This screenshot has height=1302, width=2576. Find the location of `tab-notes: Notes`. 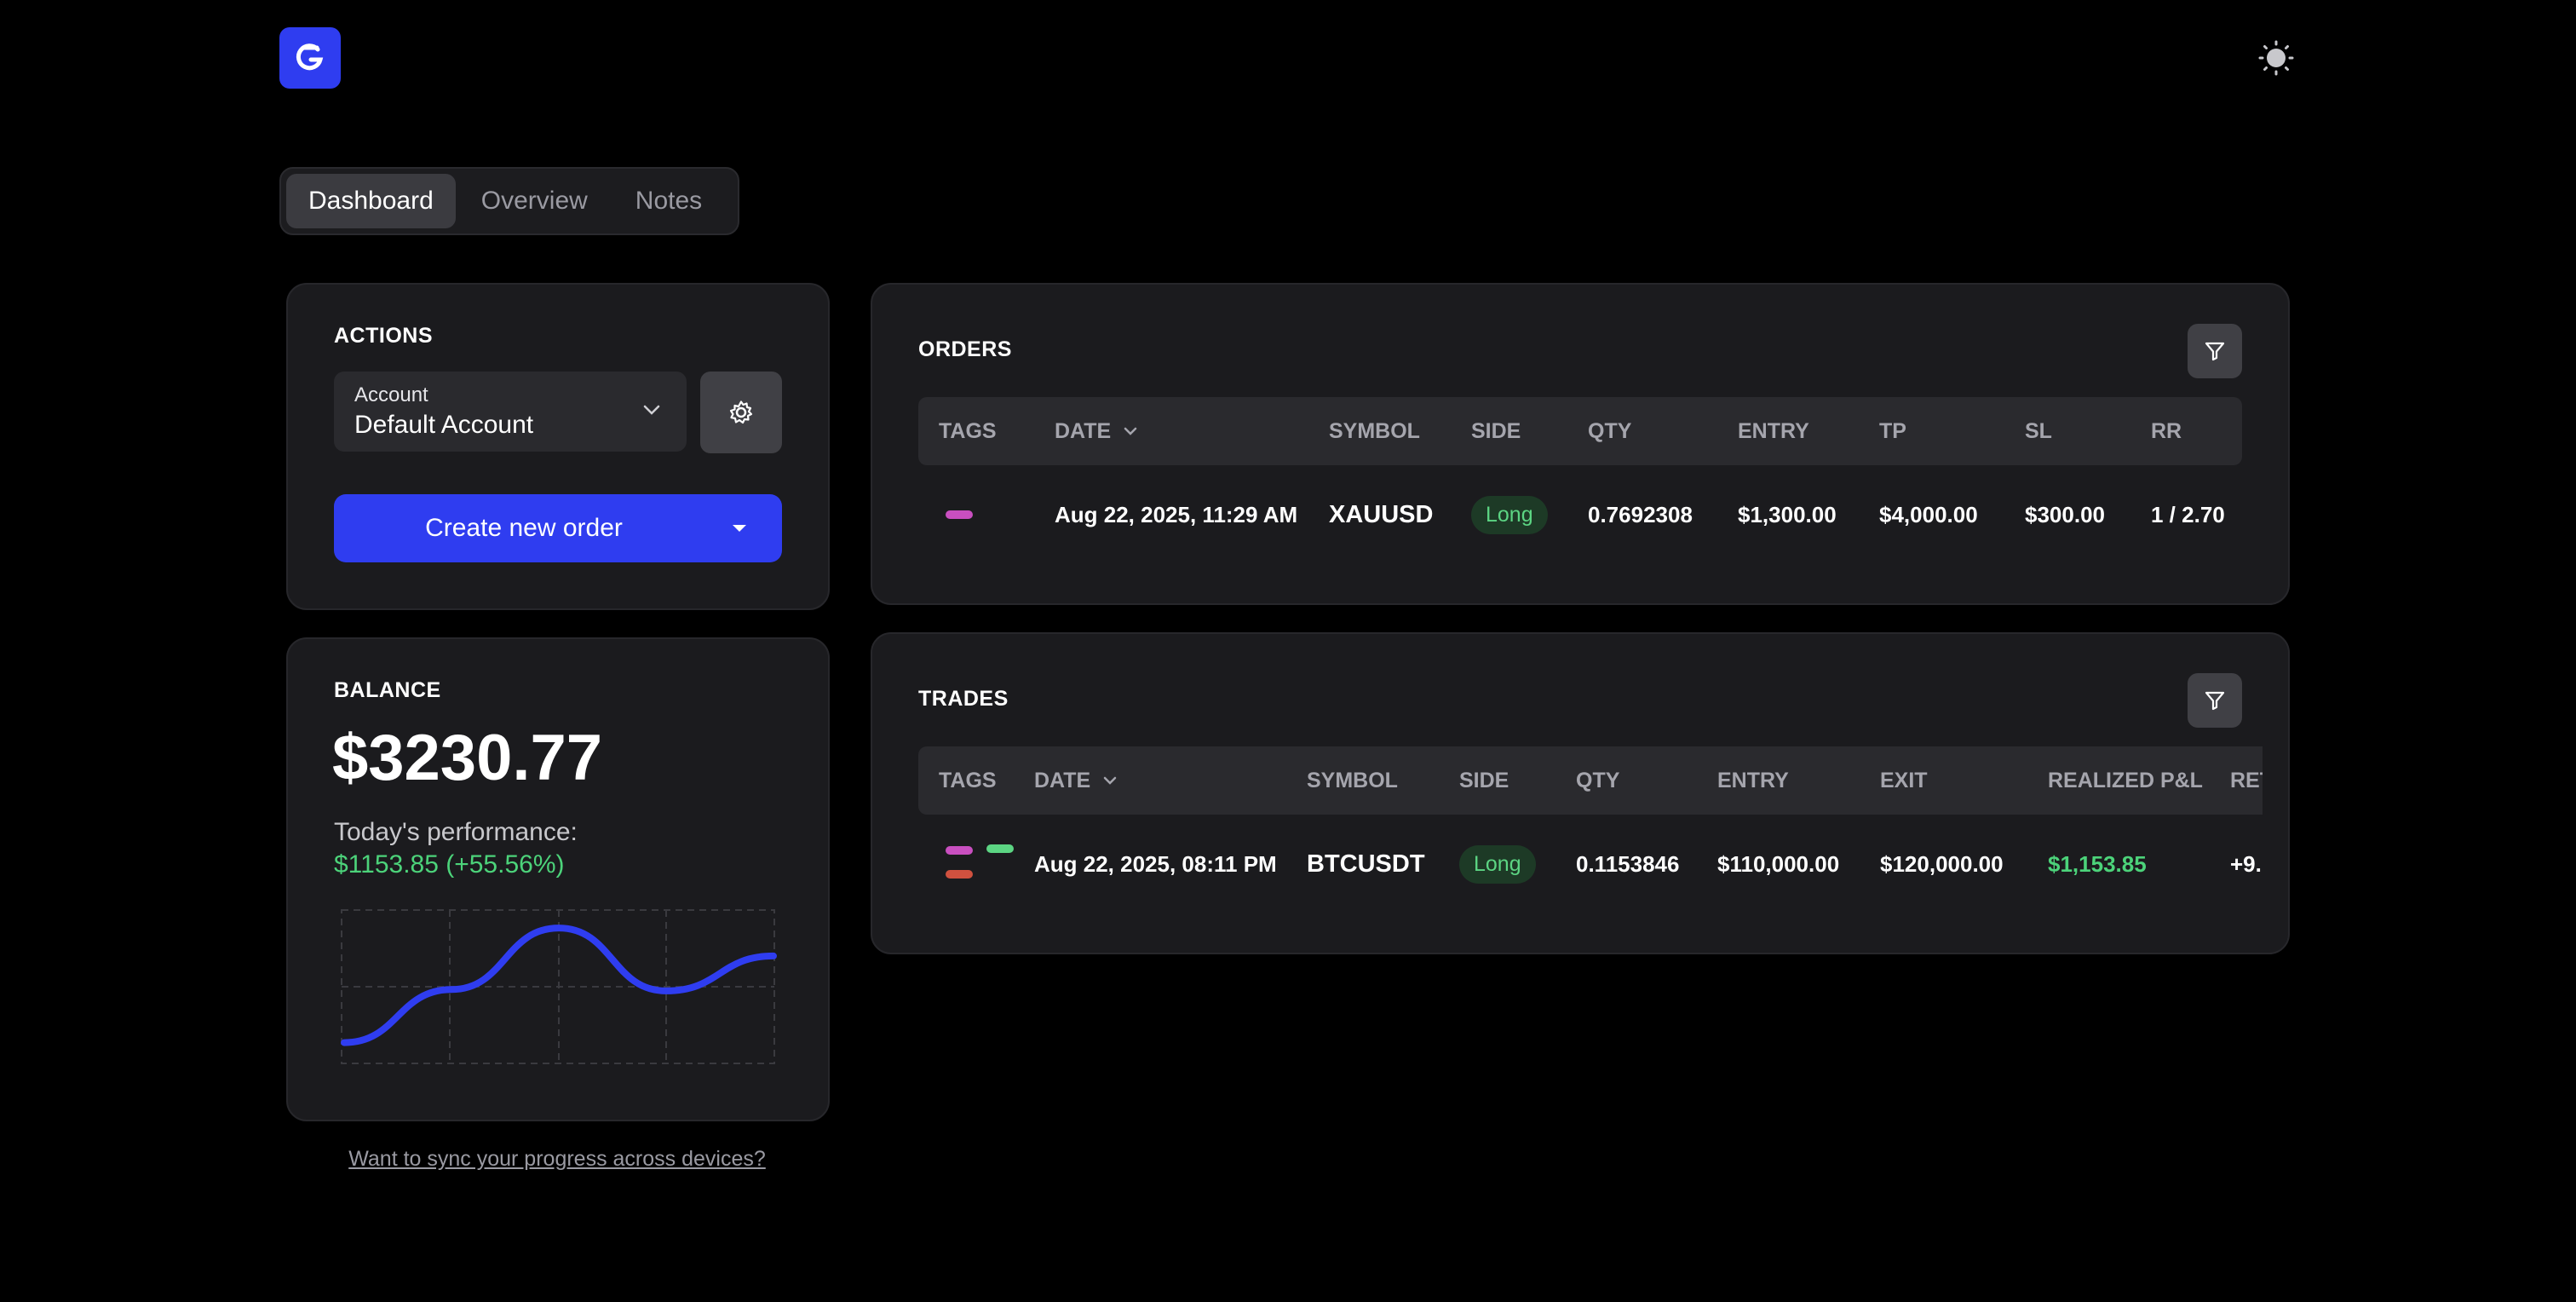

tab-notes: Notes is located at coordinates (669, 201).